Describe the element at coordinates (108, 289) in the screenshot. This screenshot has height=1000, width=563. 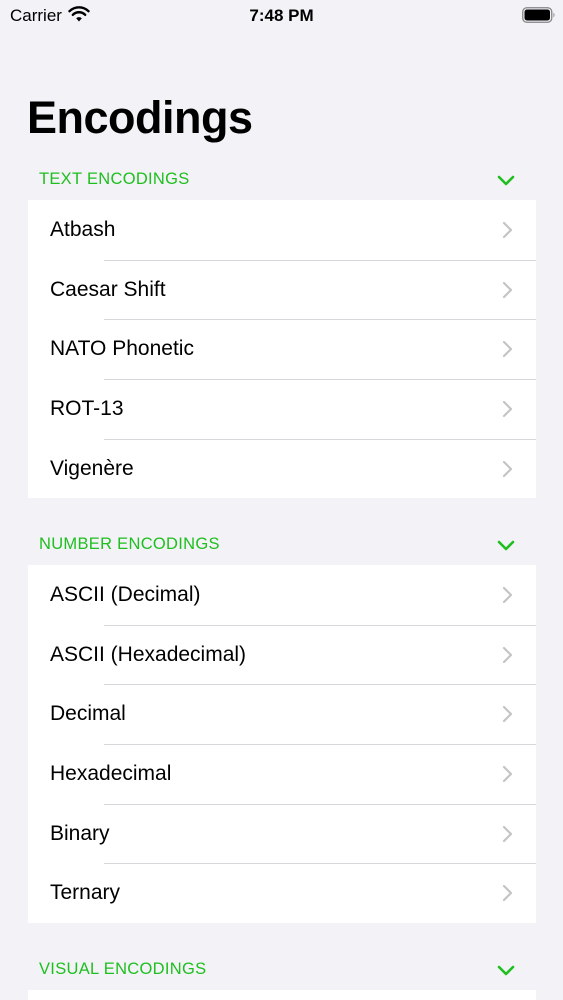
I see `list-item-label: Caesar Shift` at that location.